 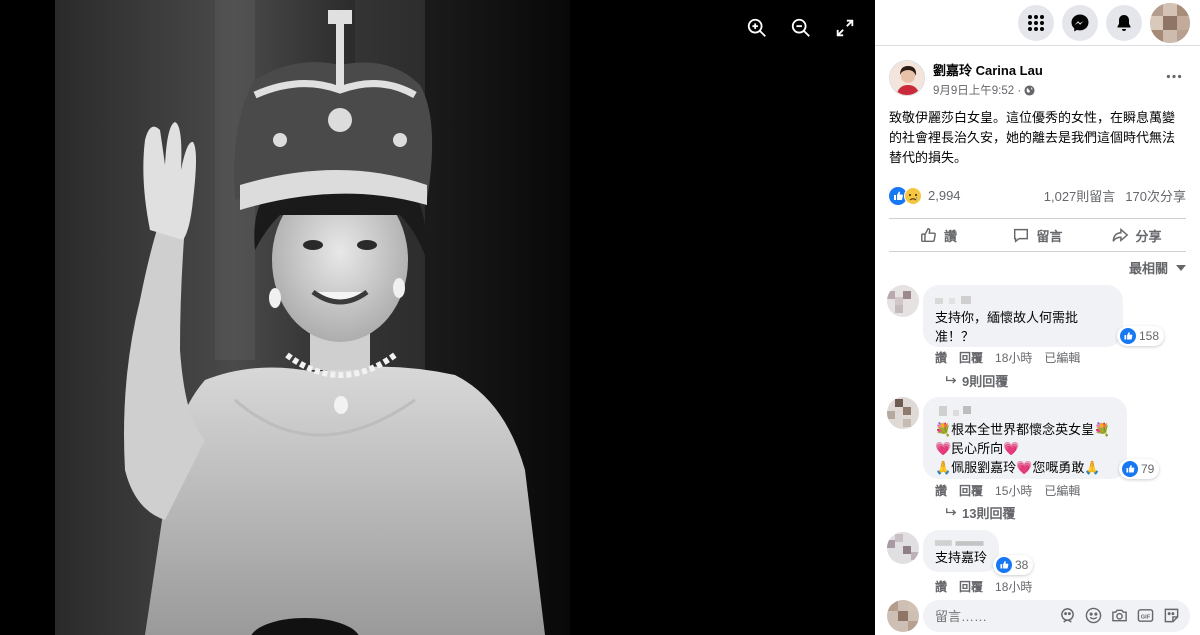 I want to click on shares-count: 170次分享, so click(x=1155, y=195).